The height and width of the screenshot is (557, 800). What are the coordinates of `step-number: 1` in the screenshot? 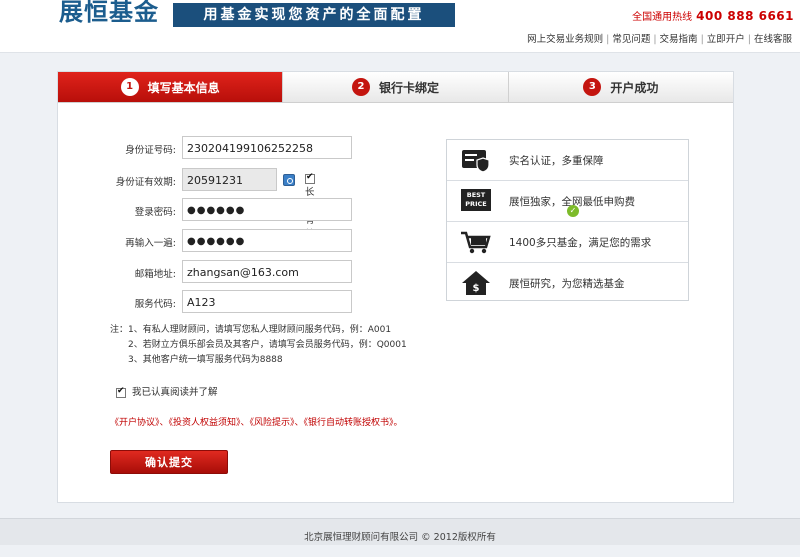 It's located at (129, 87).